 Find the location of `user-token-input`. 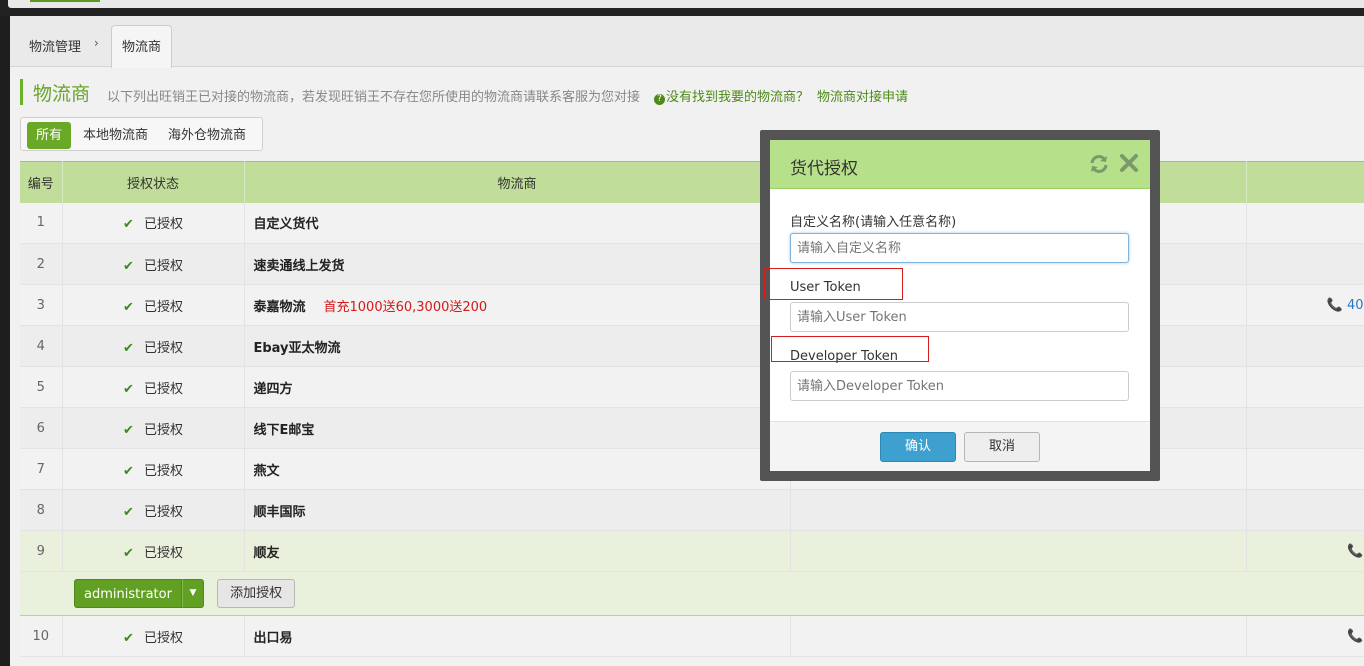

user-token-input is located at coordinates (959, 317).